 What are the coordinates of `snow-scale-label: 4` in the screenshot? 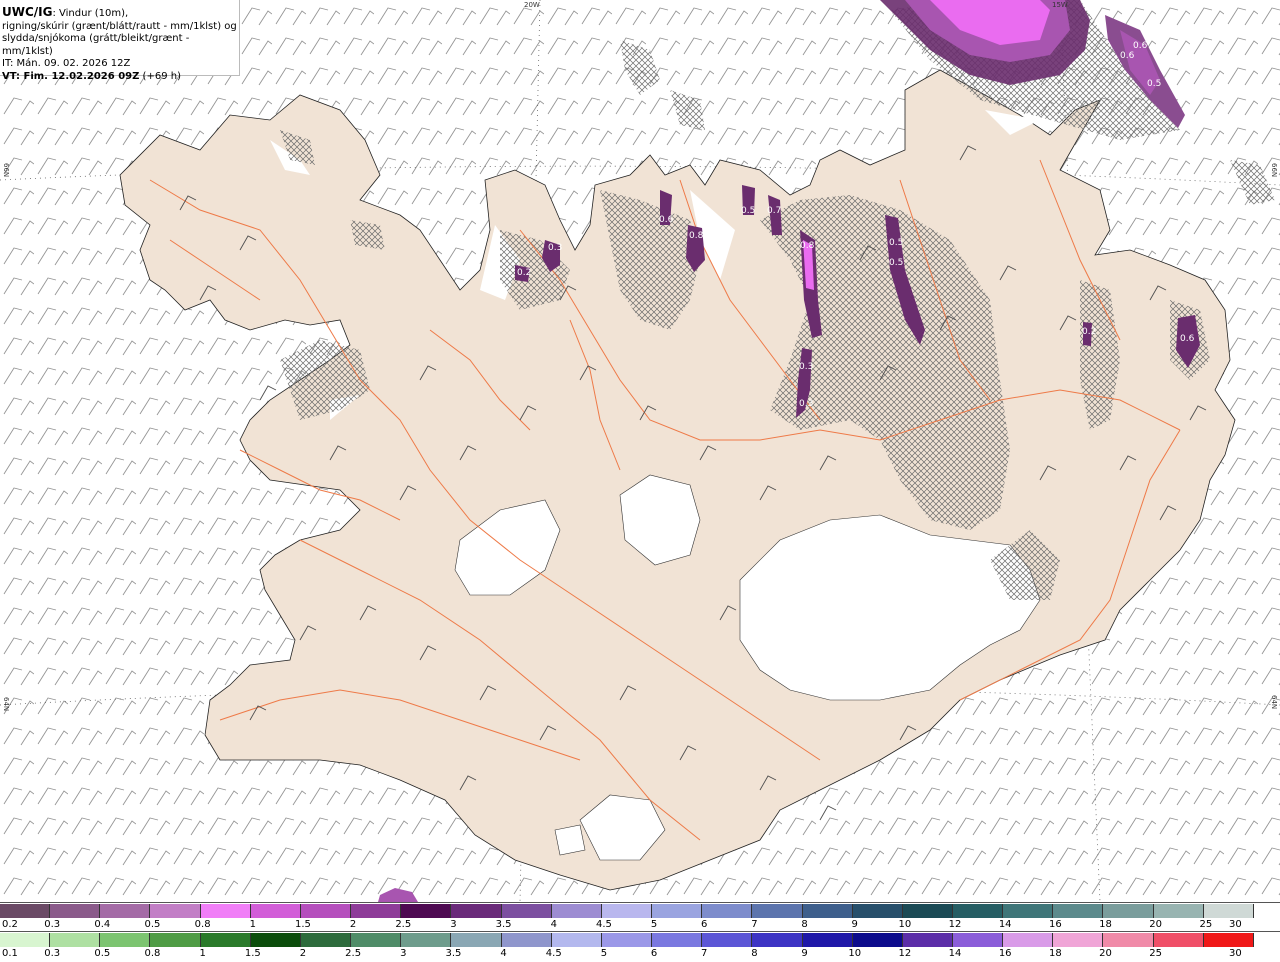 It's located at (553, 924).